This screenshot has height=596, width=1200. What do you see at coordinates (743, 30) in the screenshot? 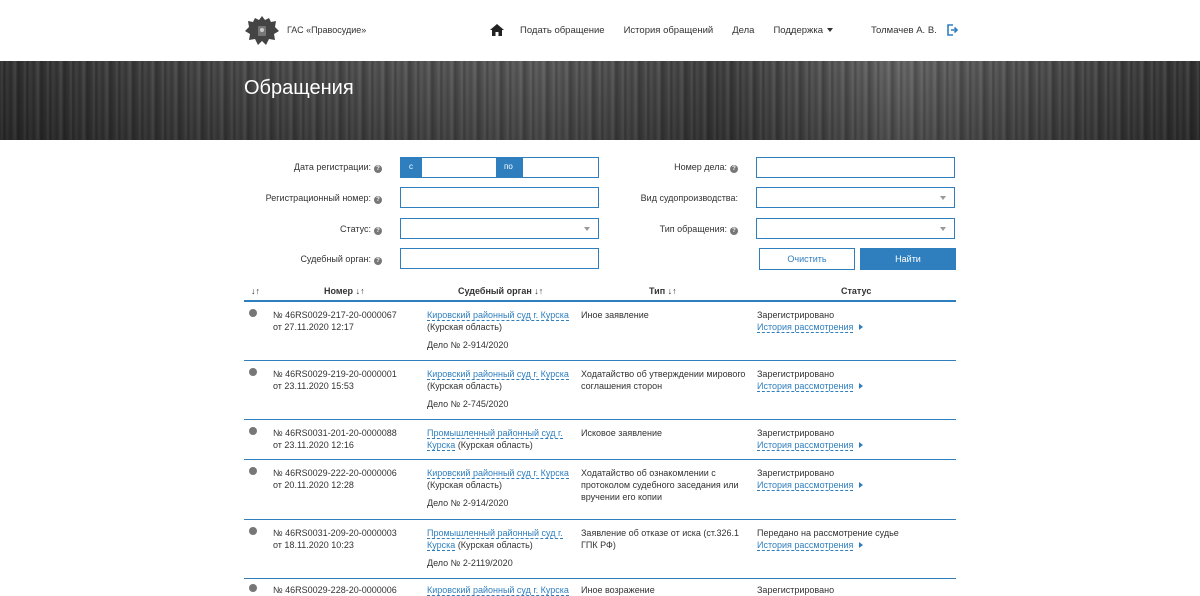
I see `nav-cases: Дела` at bounding box center [743, 30].